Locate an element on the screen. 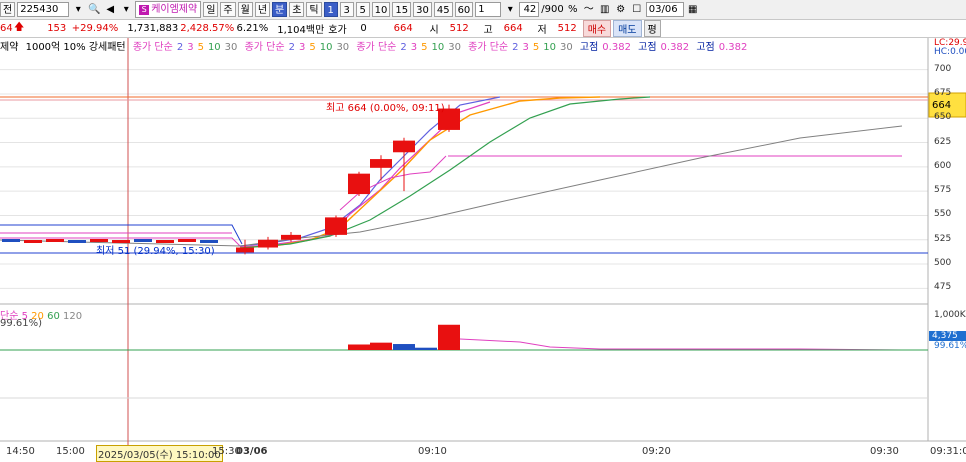  price-tick: 575 is located at coordinates (943, 190).